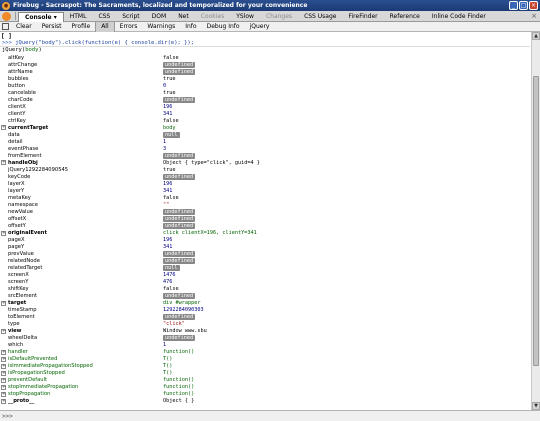  I want to click on property-name: handleObj, so click(23, 162).